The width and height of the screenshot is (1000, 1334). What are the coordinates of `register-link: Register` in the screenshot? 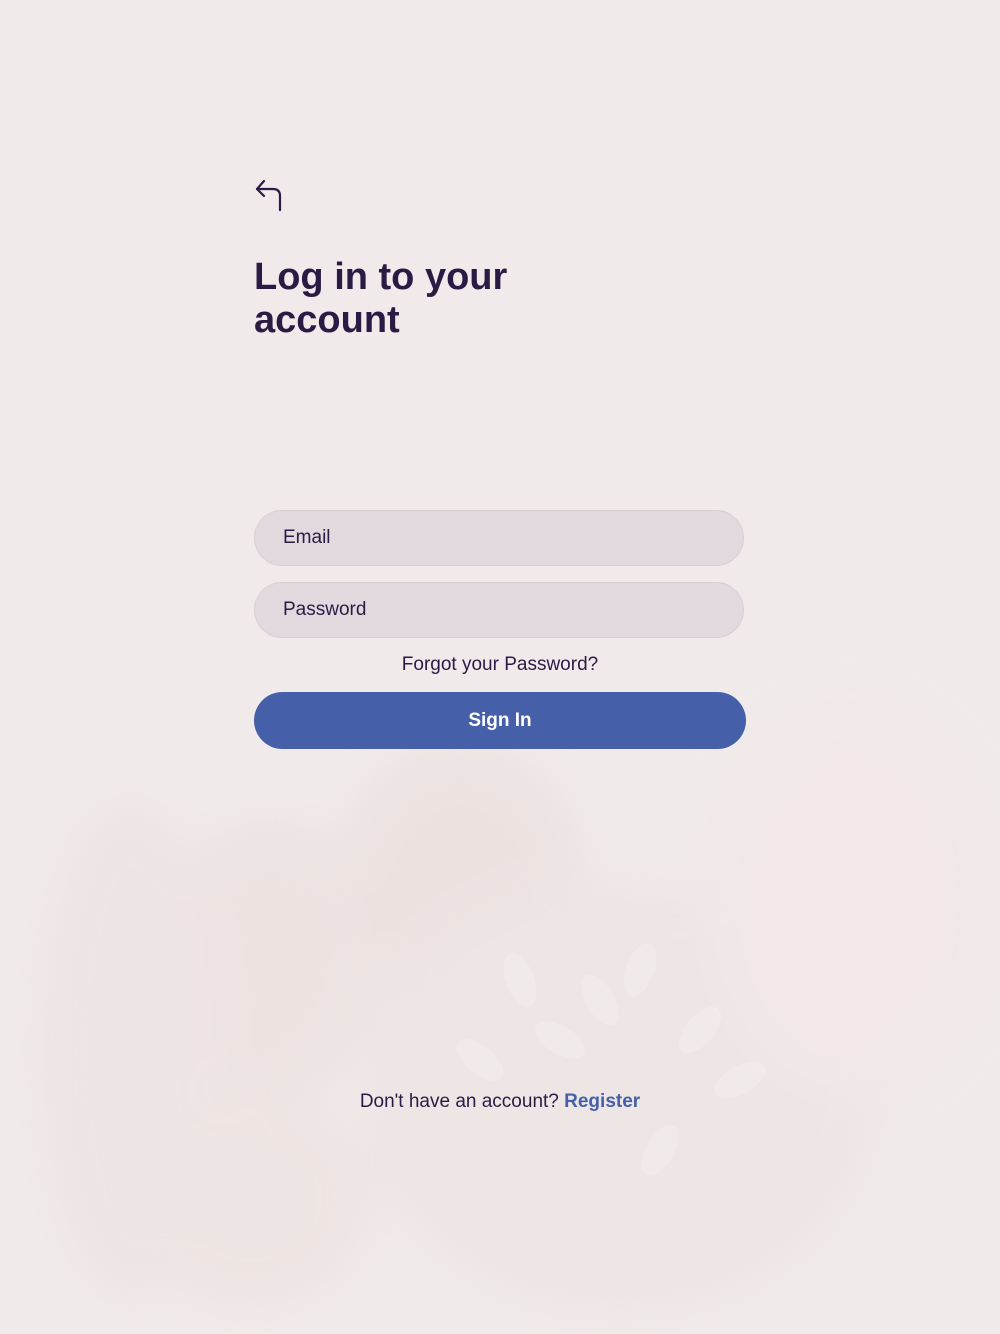 It's located at (602, 1101).